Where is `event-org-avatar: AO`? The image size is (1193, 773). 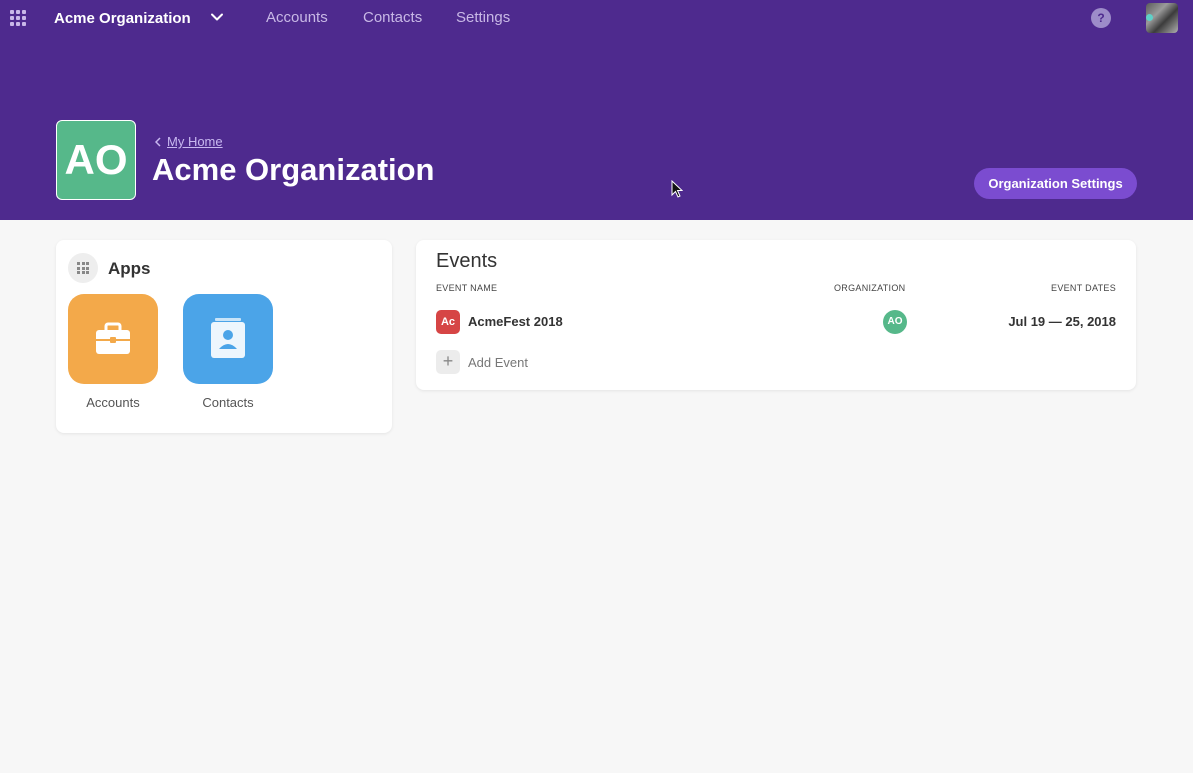 event-org-avatar: AO is located at coordinates (895, 322).